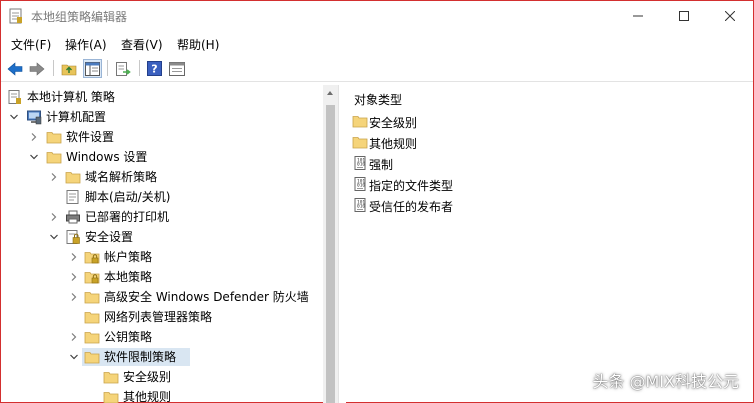 The image size is (754, 403). Describe the element at coordinates (381, 165) in the screenshot. I see `list-item-label: 强制` at that location.